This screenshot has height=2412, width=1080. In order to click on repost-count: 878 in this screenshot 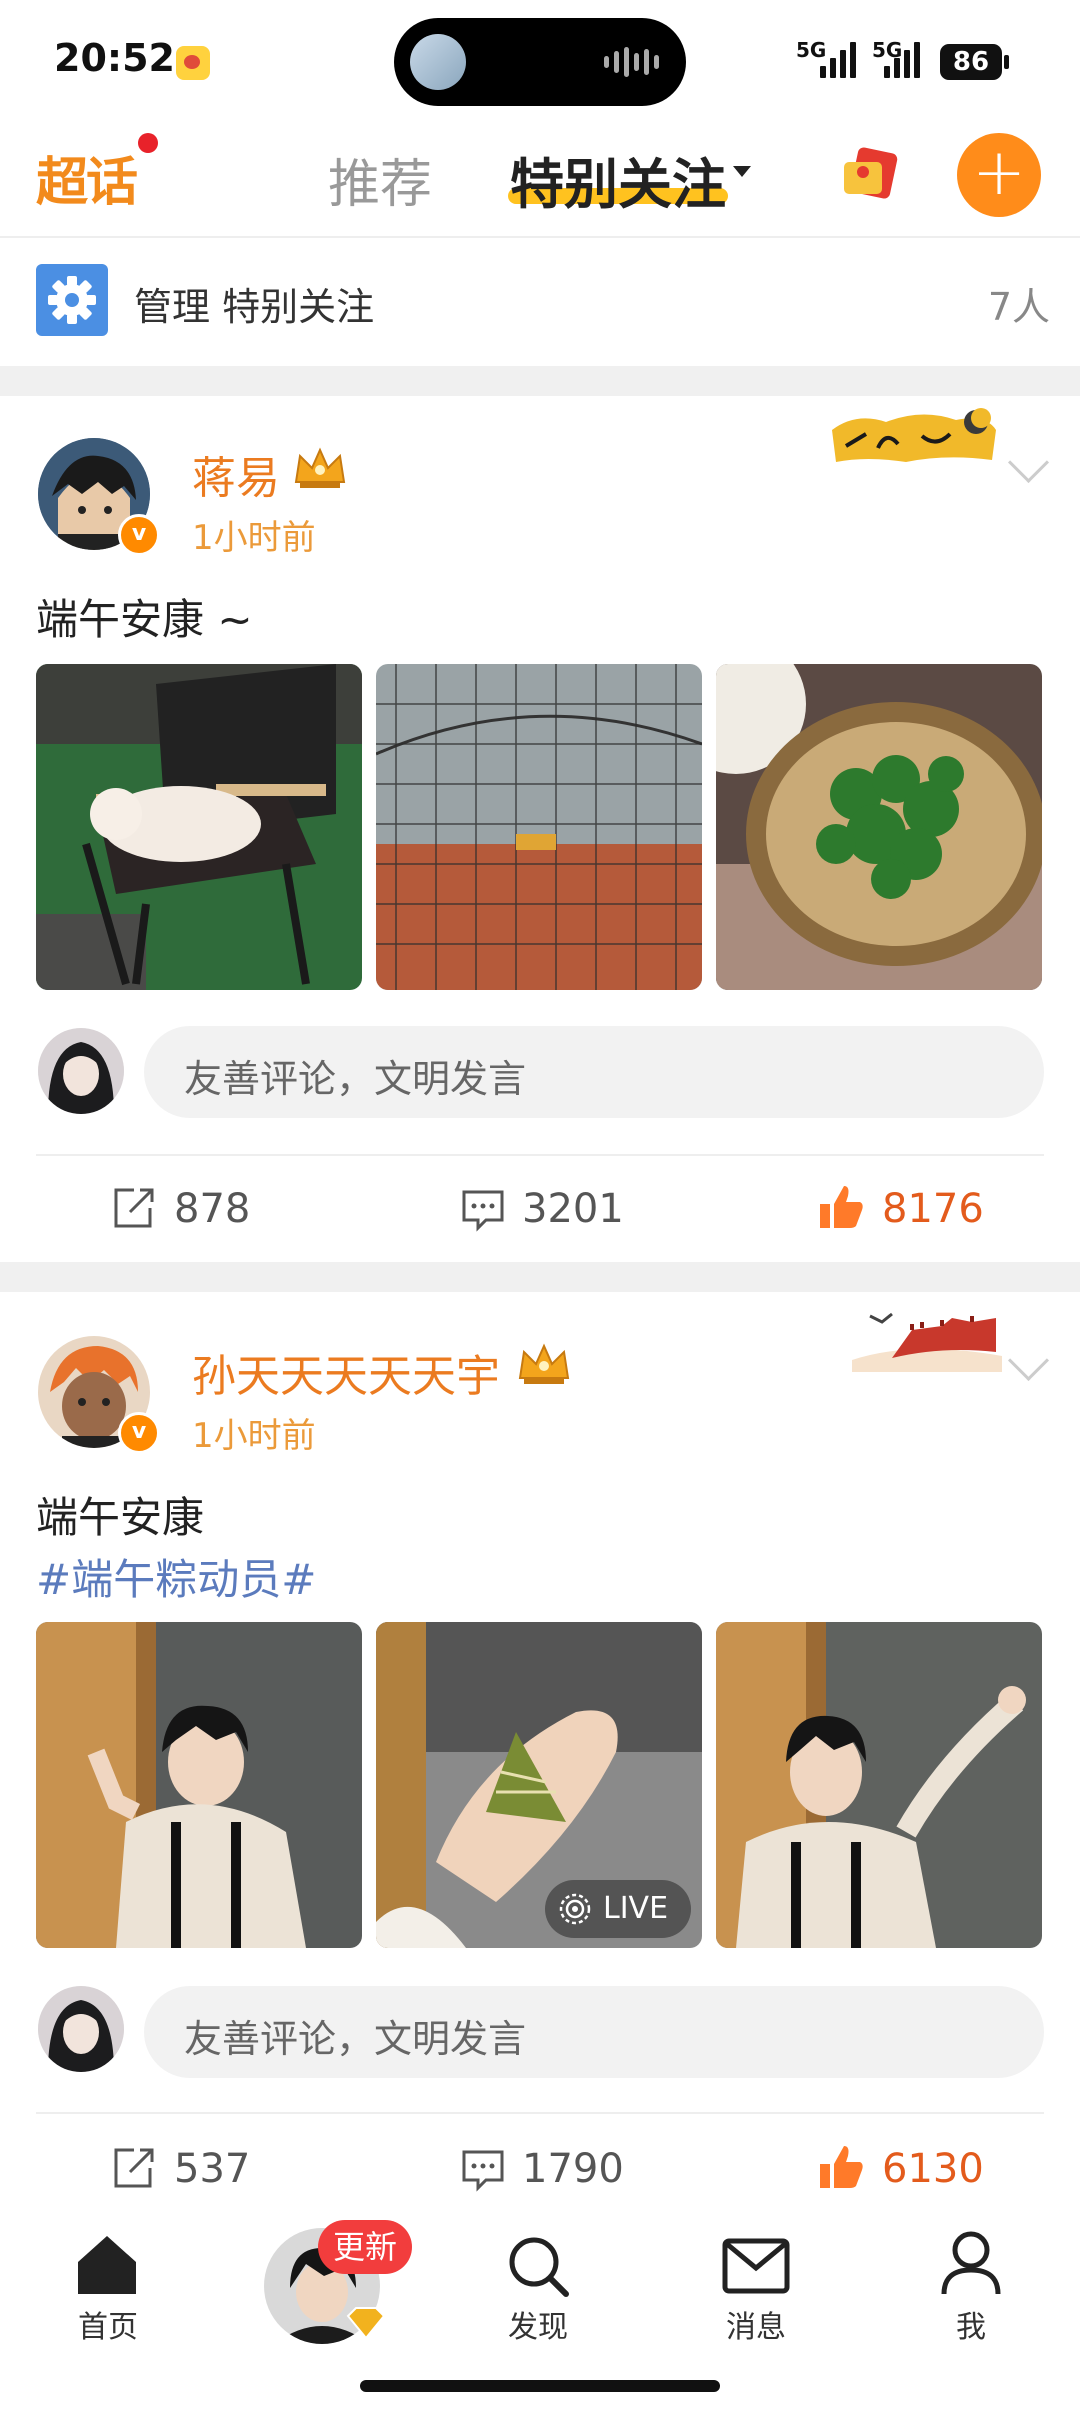, I will do `click(212, 1209)`.